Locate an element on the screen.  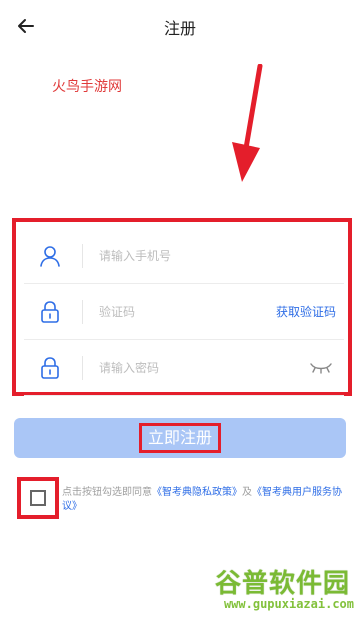
user-icon is located at coordinates (50, 256).